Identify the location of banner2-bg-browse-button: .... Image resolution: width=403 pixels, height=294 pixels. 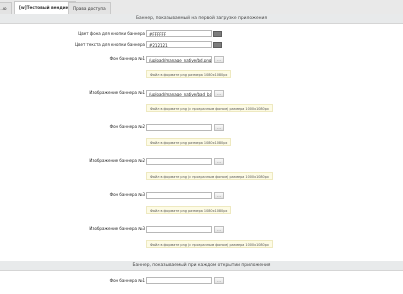
(219, 127).